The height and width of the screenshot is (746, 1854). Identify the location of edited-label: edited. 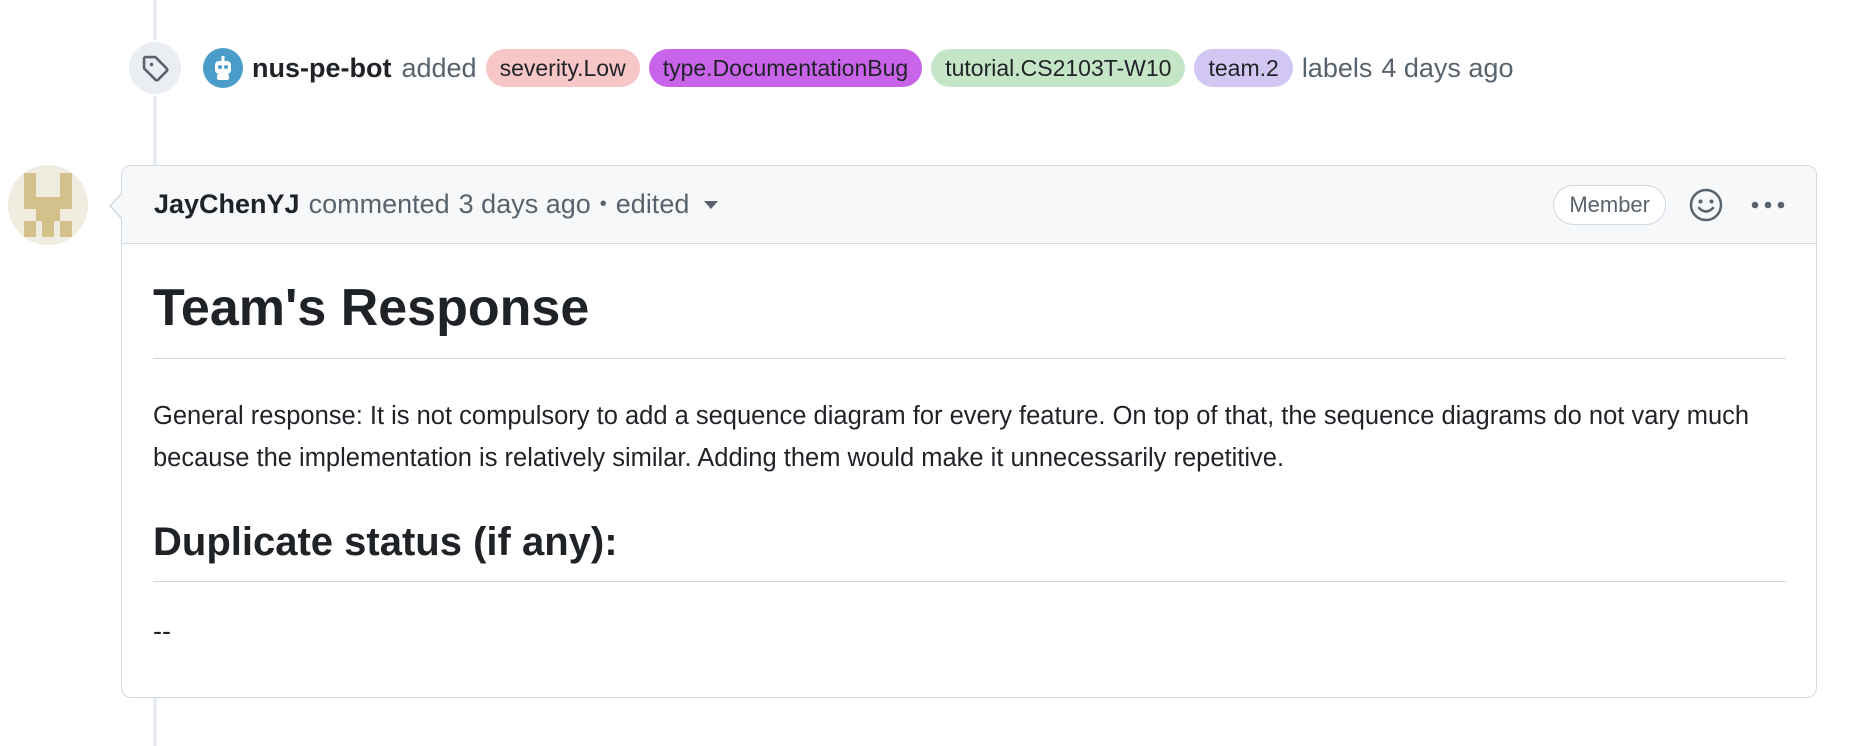
(653, 204).